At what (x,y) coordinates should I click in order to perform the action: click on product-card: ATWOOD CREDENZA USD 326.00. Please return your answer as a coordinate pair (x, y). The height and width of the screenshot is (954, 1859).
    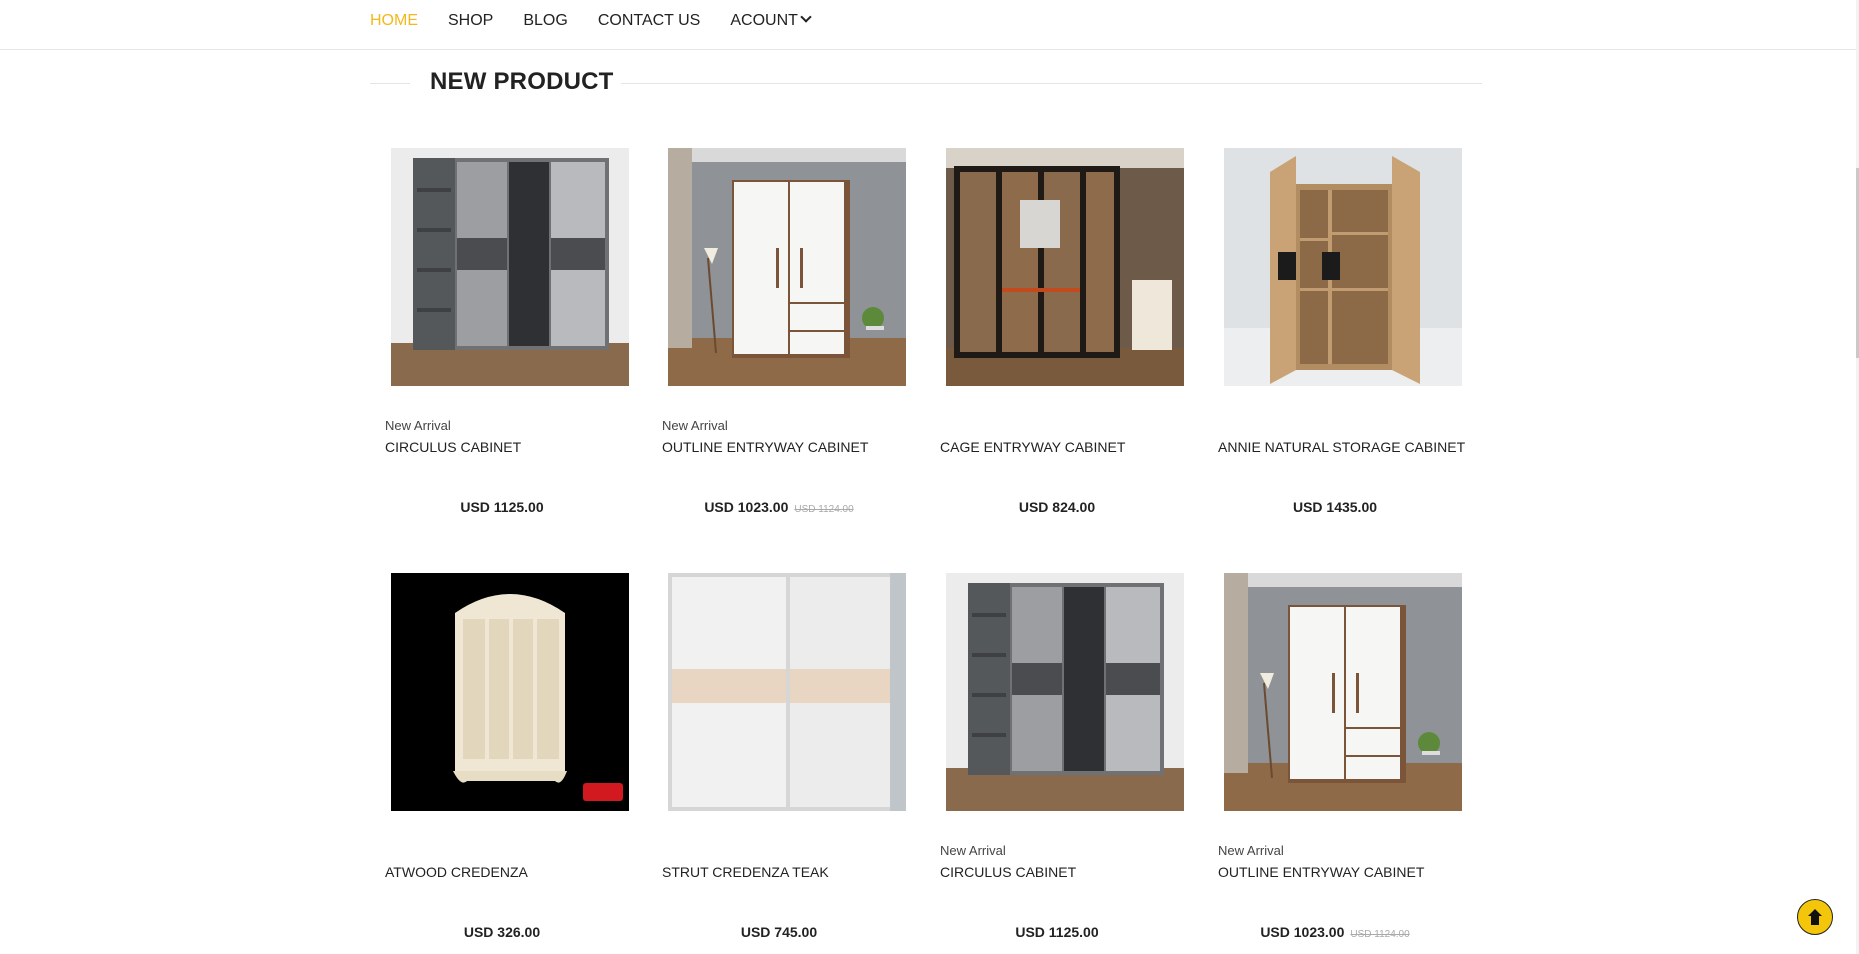
    Looking at the image, I should click on (515, 763).